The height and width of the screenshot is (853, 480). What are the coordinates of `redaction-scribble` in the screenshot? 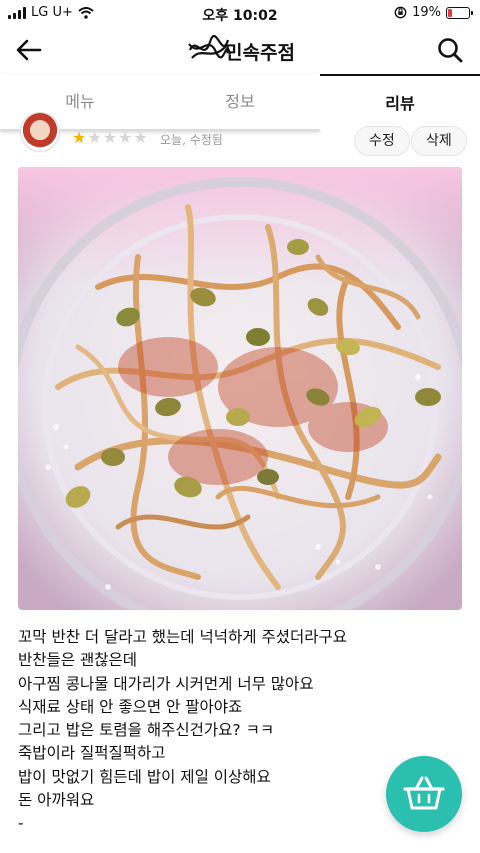 It's located at (210, 46).